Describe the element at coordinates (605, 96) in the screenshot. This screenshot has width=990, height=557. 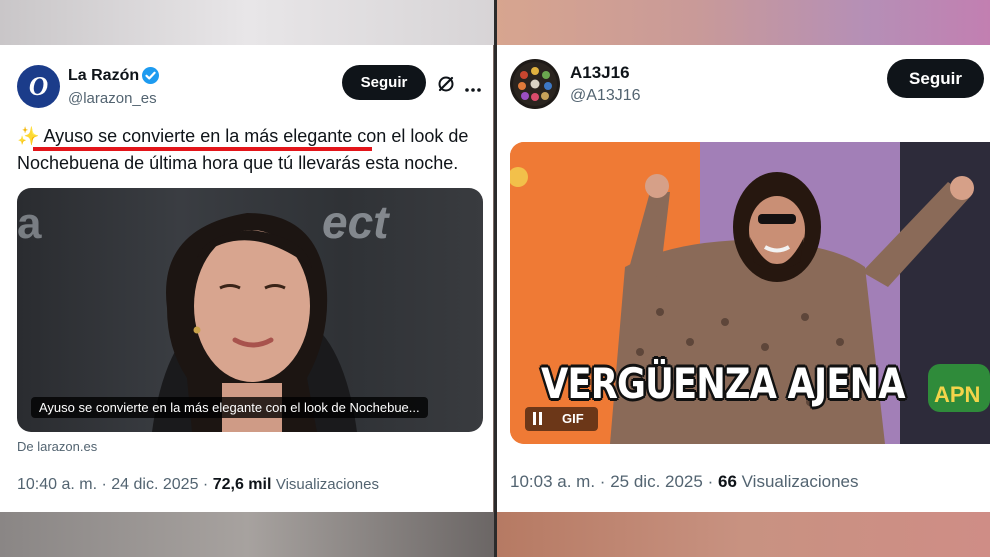
I see `author-handle: @A13J16` at that location.